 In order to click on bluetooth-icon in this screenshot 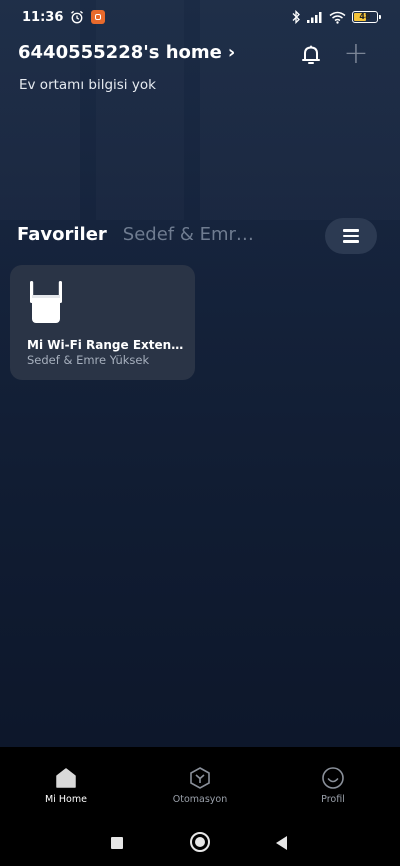, I will do `click(296, 17)`.